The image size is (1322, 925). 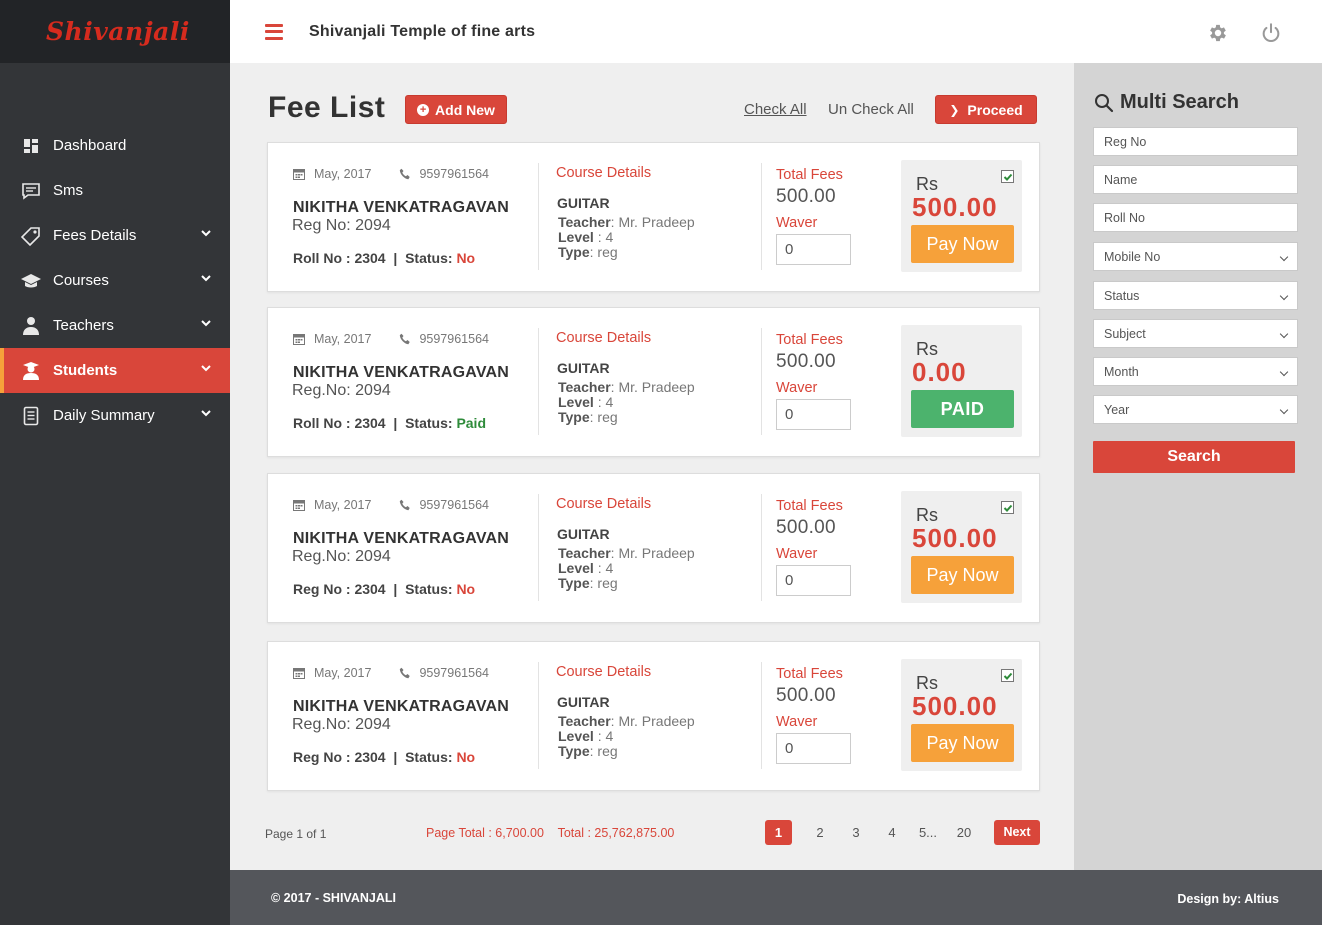 What do you see at coordinates (274, 31) in the screenshot?
I see `menu-icon` at bounding box center [274, 31].